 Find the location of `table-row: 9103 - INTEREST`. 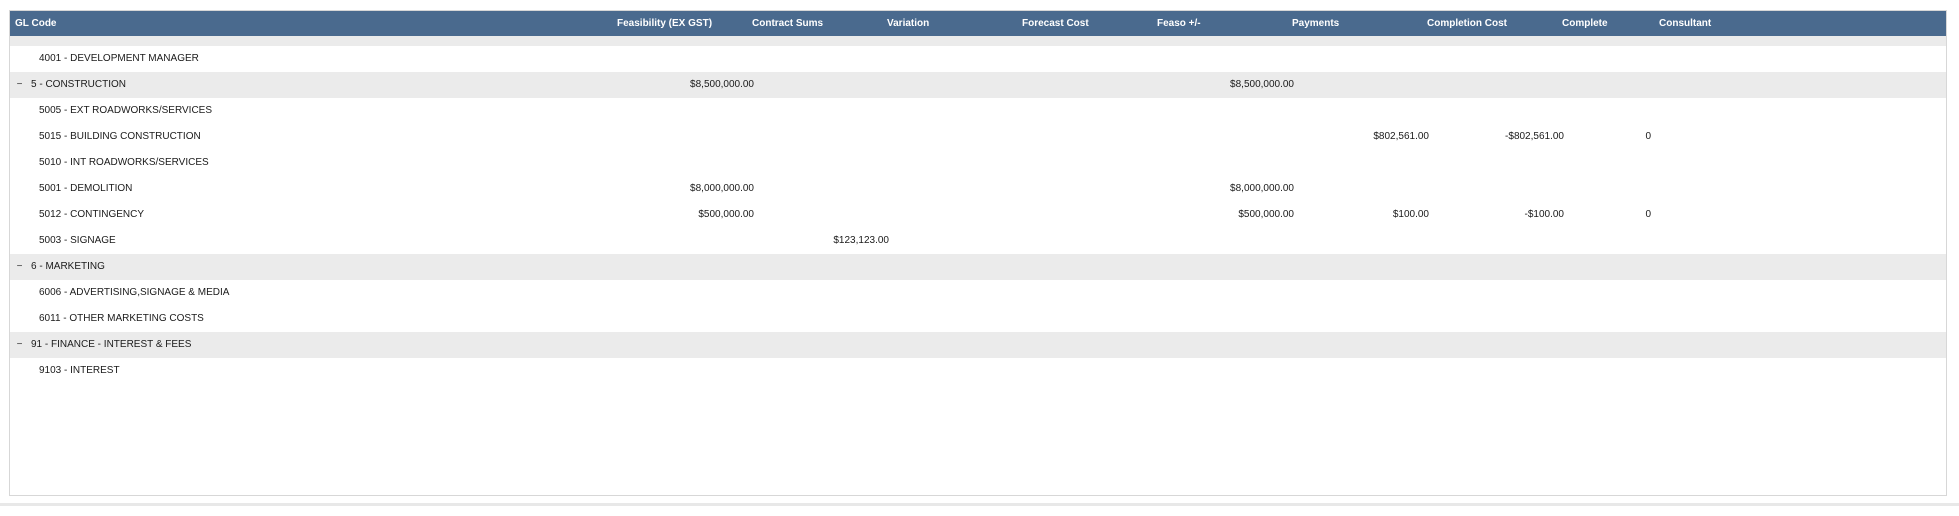

table-row: 9103 - INTEREST is located at coordinates (978, 371).